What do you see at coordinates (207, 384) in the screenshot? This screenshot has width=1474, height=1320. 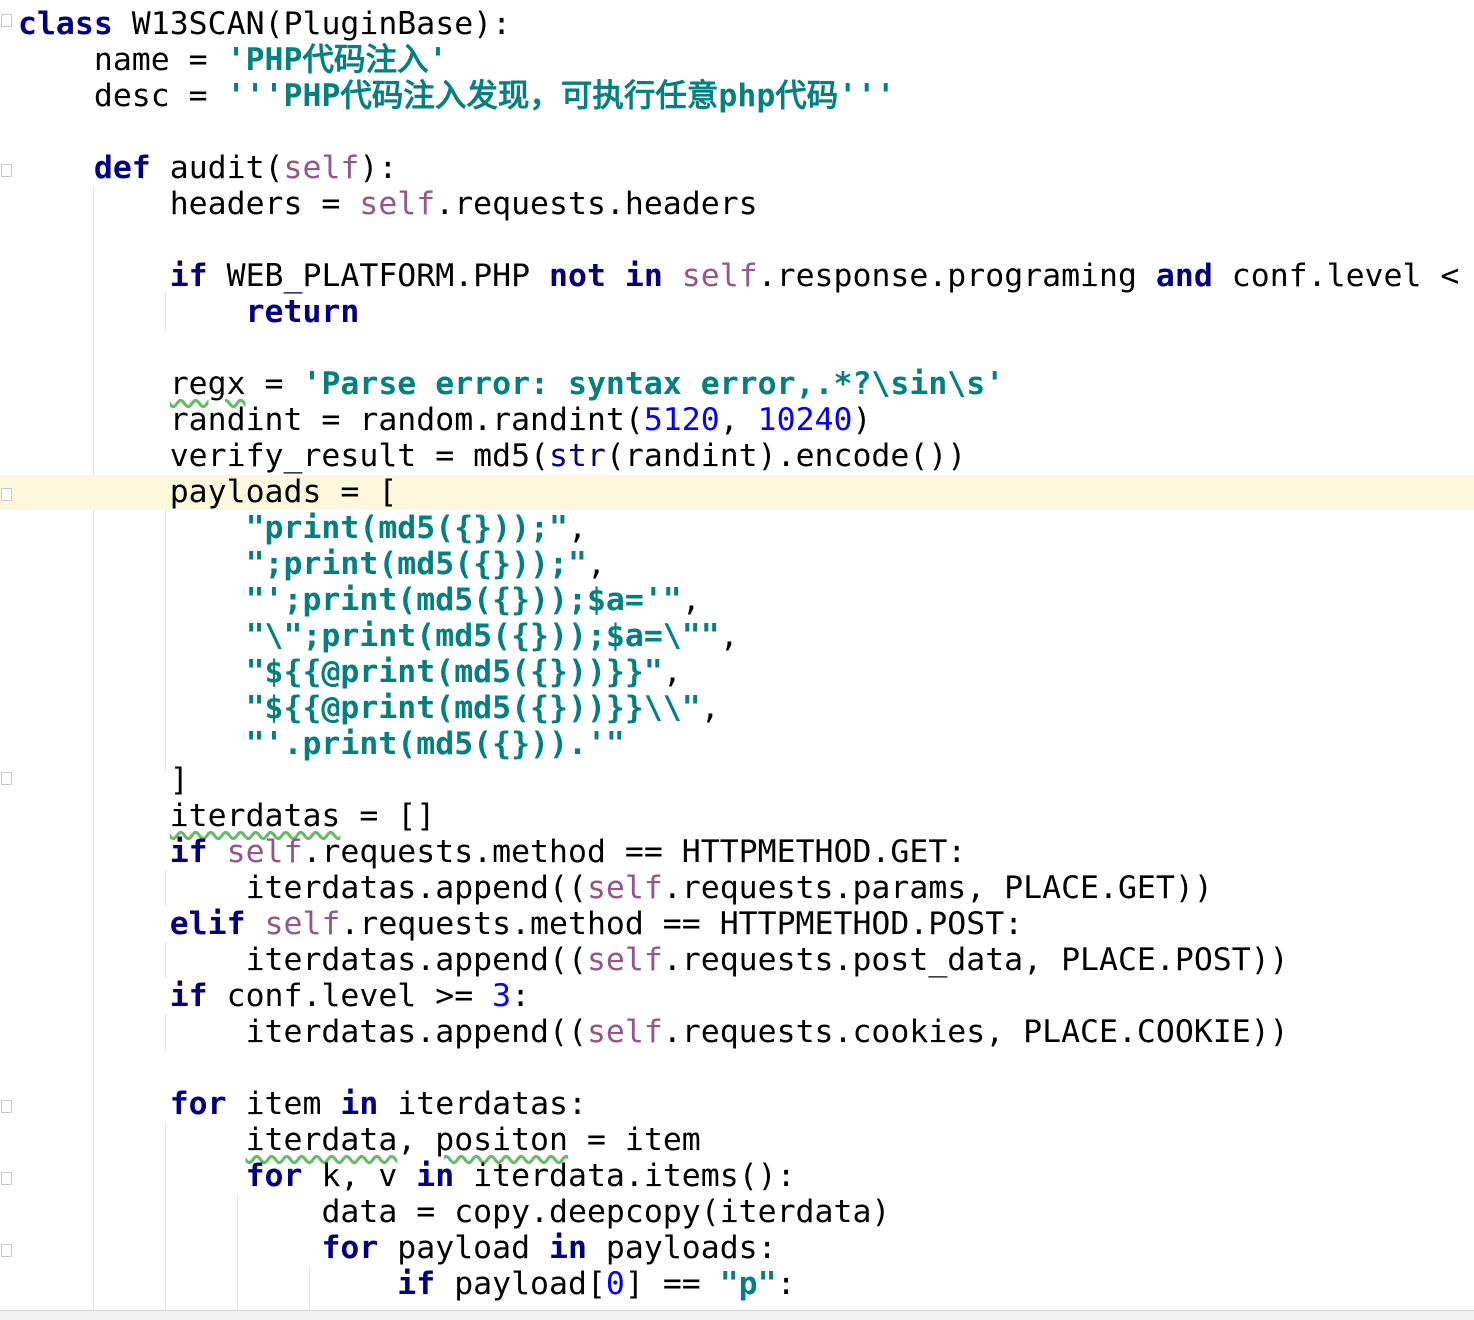 I see `code-token: regx` at bounding box center [207, 384].